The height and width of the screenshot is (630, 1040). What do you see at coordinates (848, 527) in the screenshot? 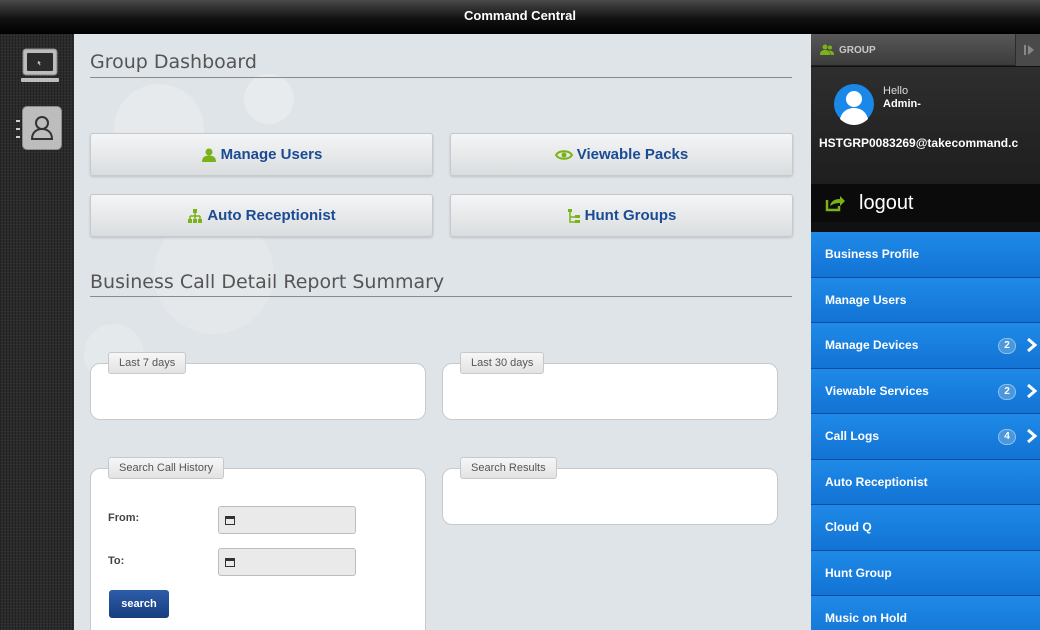
I see `sidebar-item-label: Cloud Q` at bounding box center [848, 527].